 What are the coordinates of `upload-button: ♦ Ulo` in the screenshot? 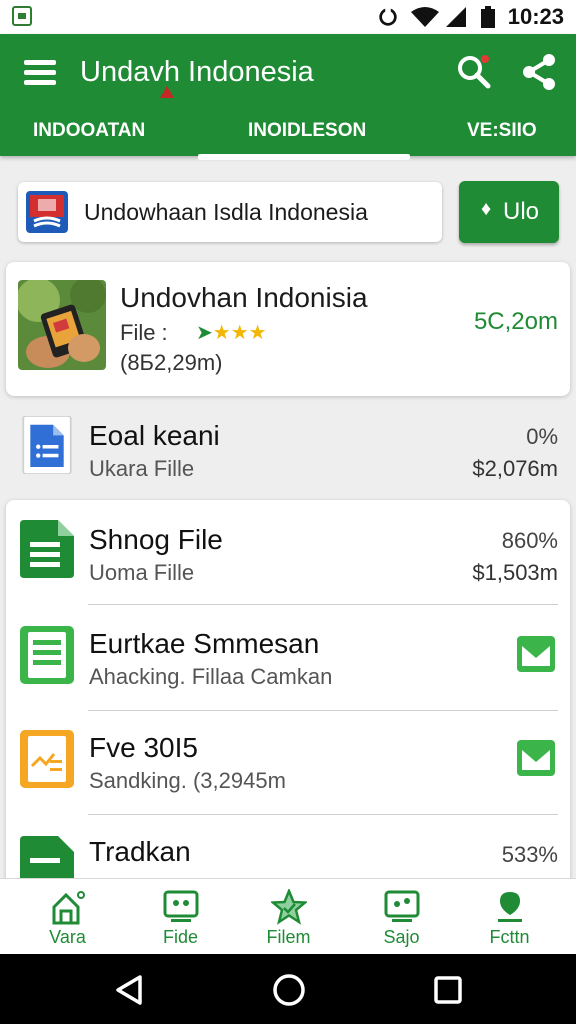 It's located at (509, 212).